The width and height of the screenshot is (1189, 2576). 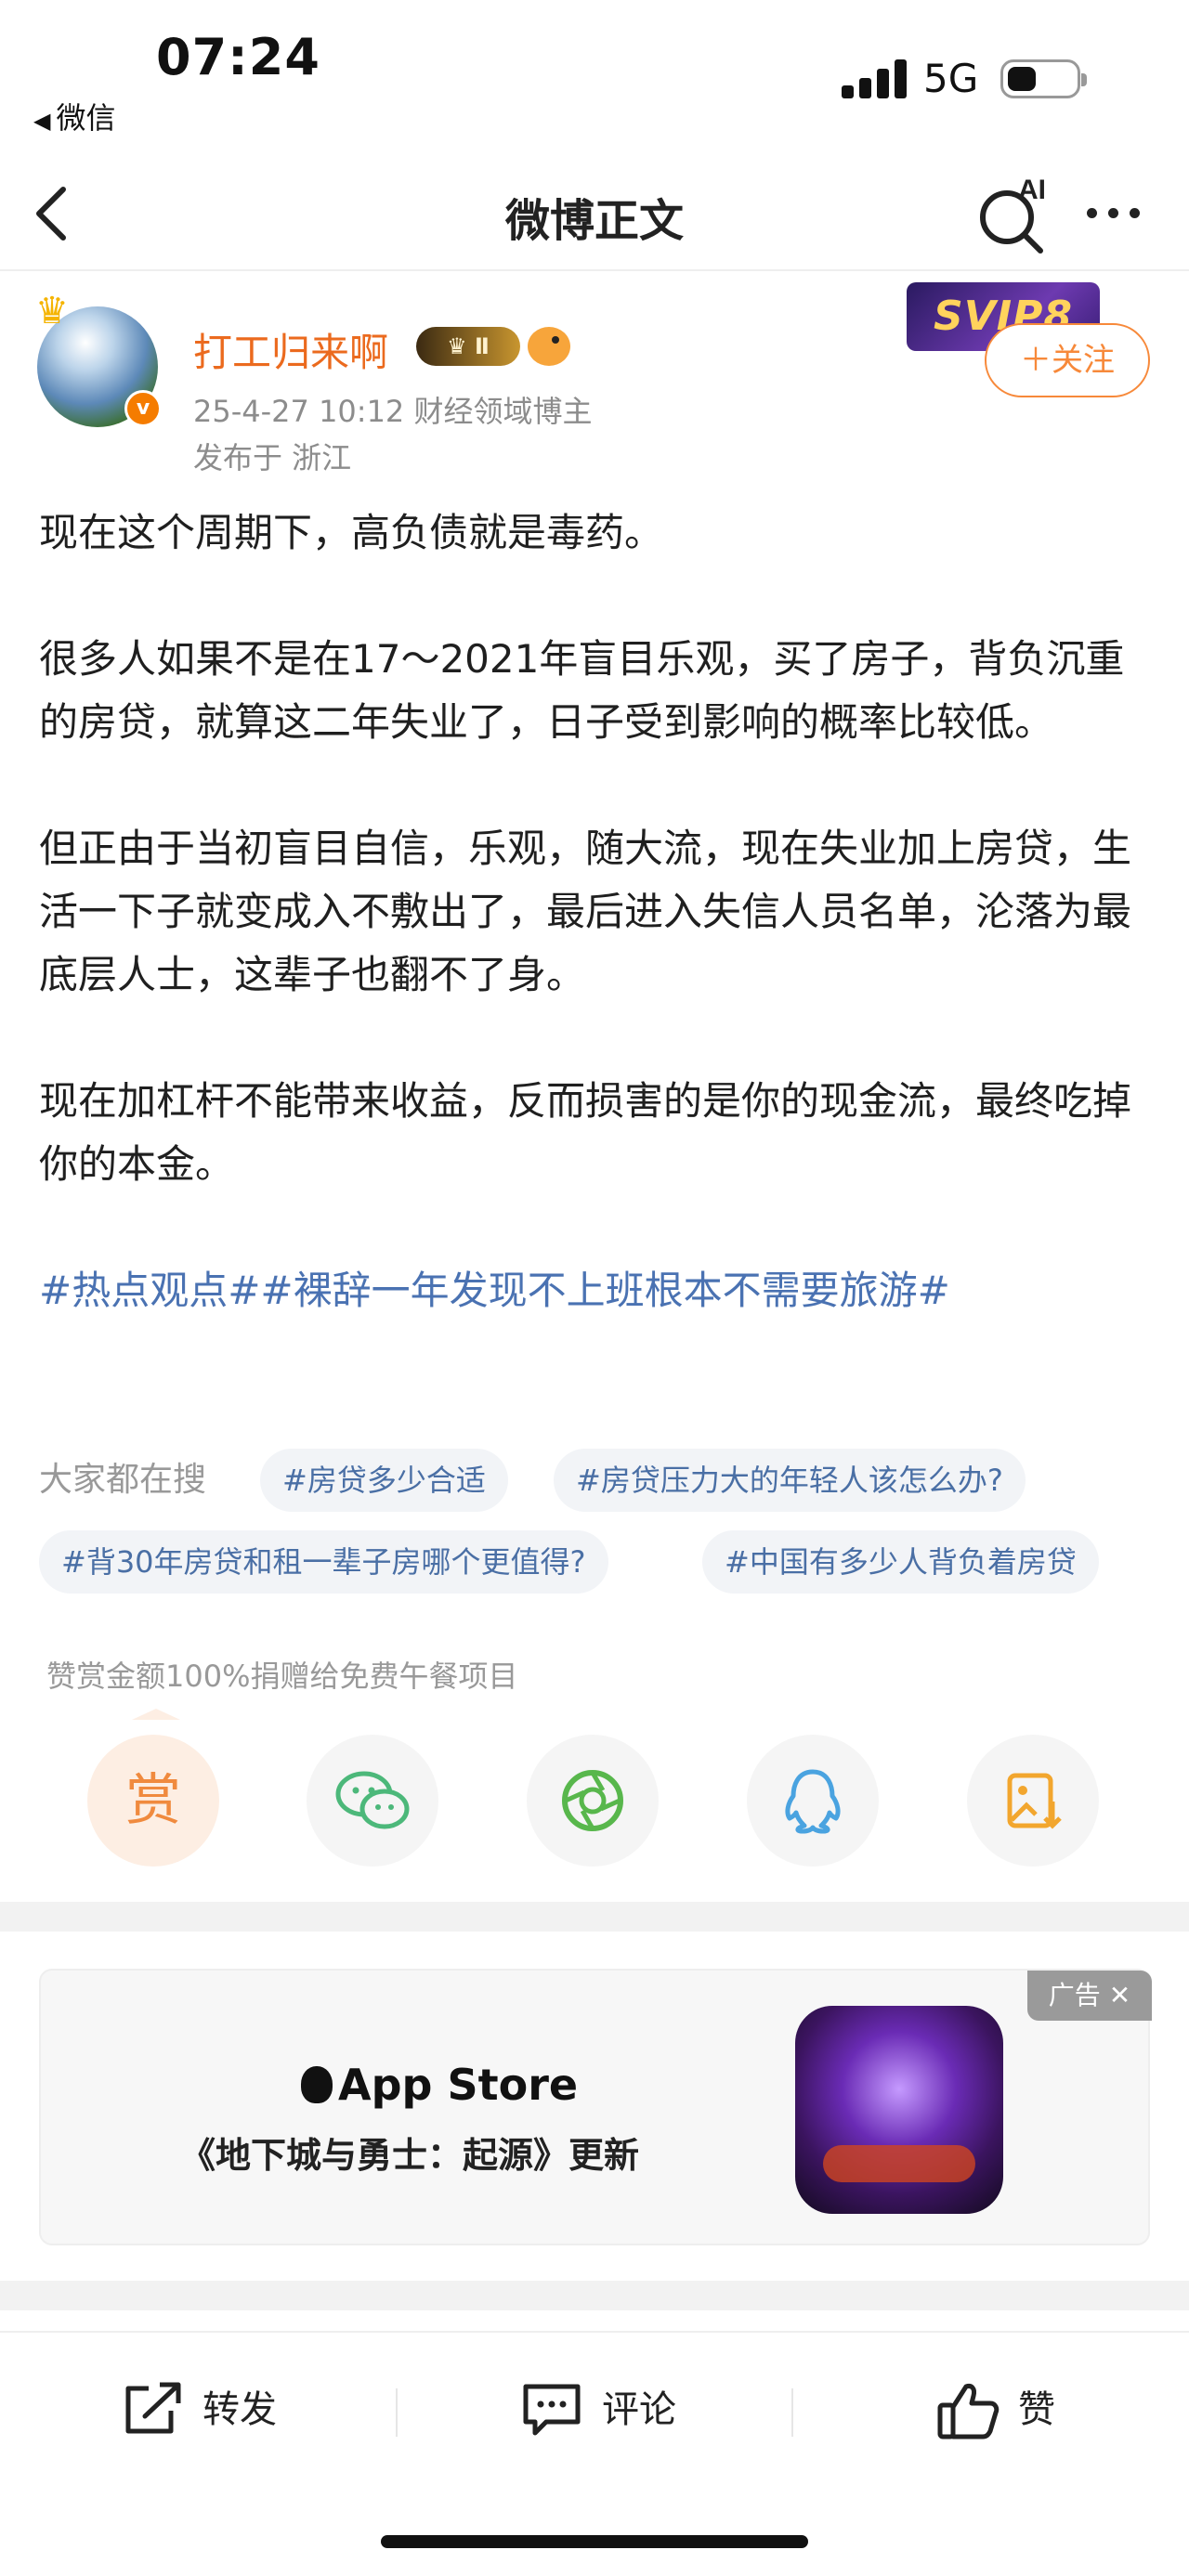 What do you see at coordinates (393, 411) in the screenshot?
I see `post-timestamp: 25-4-27 10:12 财经领域博主` at bounding box center [393, 411].